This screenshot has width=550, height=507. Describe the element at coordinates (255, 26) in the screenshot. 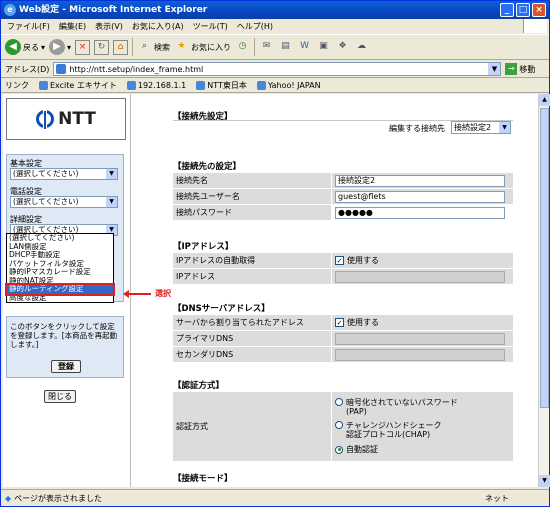

I see `menu-help: ヘルプ(H)` at that location.